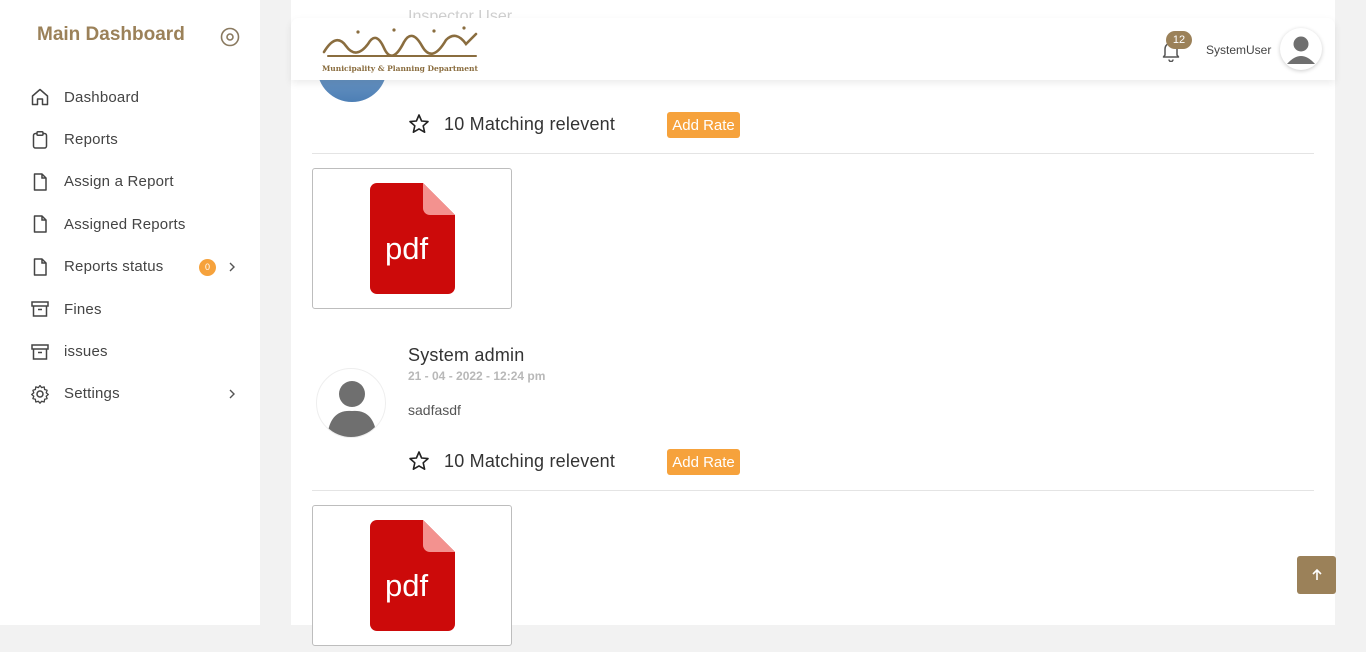  Describe the element at coordinates (86, 352) in the screenshot. I see `sidebar-item-label: issues` at that location.